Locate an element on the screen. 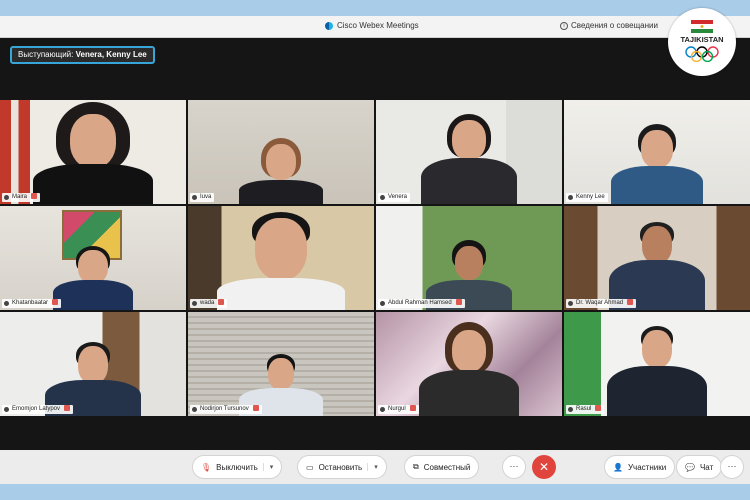 The height and width of the screenshot is (500, 750). participant-name: Nodirjon Tursunov is located at coordinates (224, 409).